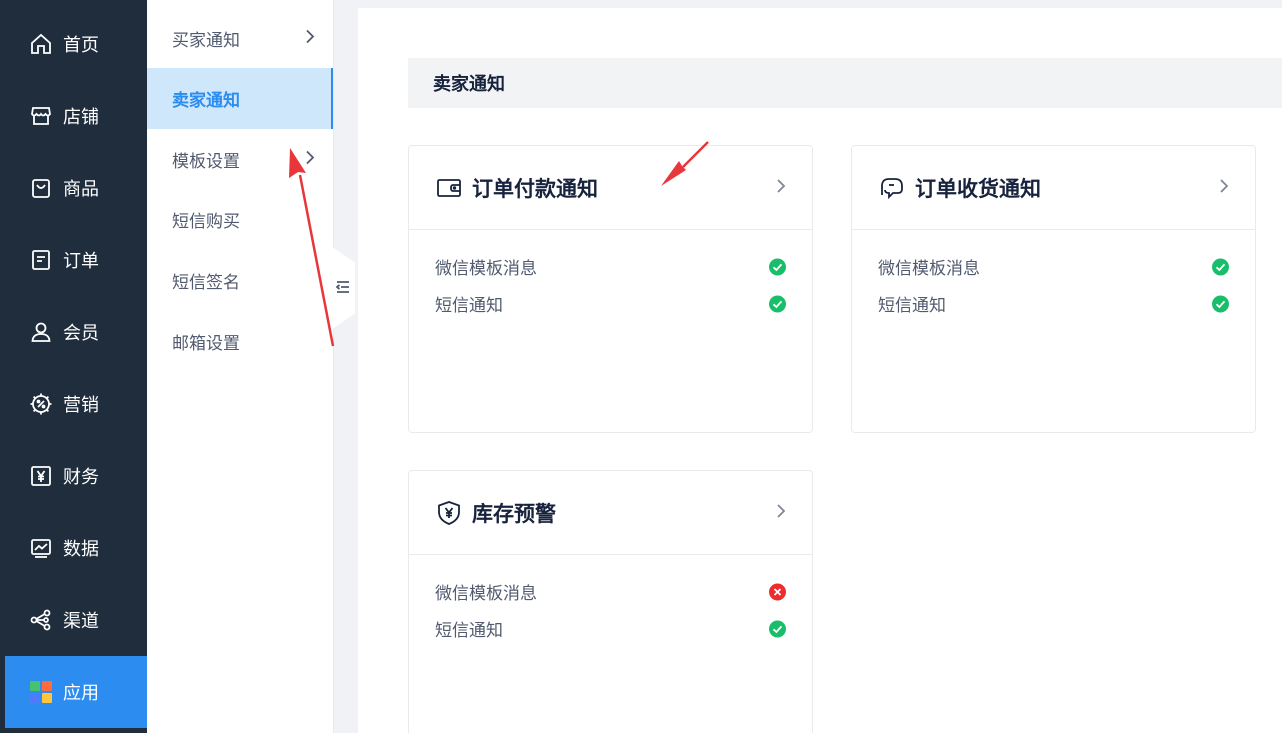 This screenshot has width=1282, height=733. What do you see at coordinates (41, 332) in the screenshot?
I see `user-icon` at bounding box center [41, 332].